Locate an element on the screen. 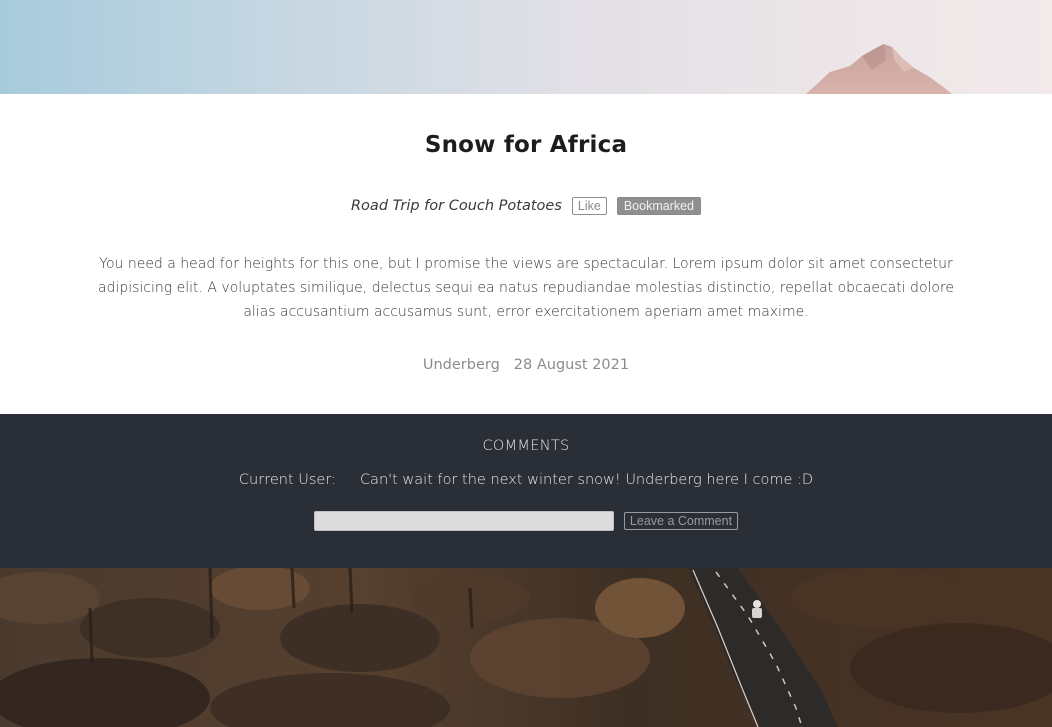  post-category: Road Trip for Couch Potatoes is located at coordinates (456, 206).